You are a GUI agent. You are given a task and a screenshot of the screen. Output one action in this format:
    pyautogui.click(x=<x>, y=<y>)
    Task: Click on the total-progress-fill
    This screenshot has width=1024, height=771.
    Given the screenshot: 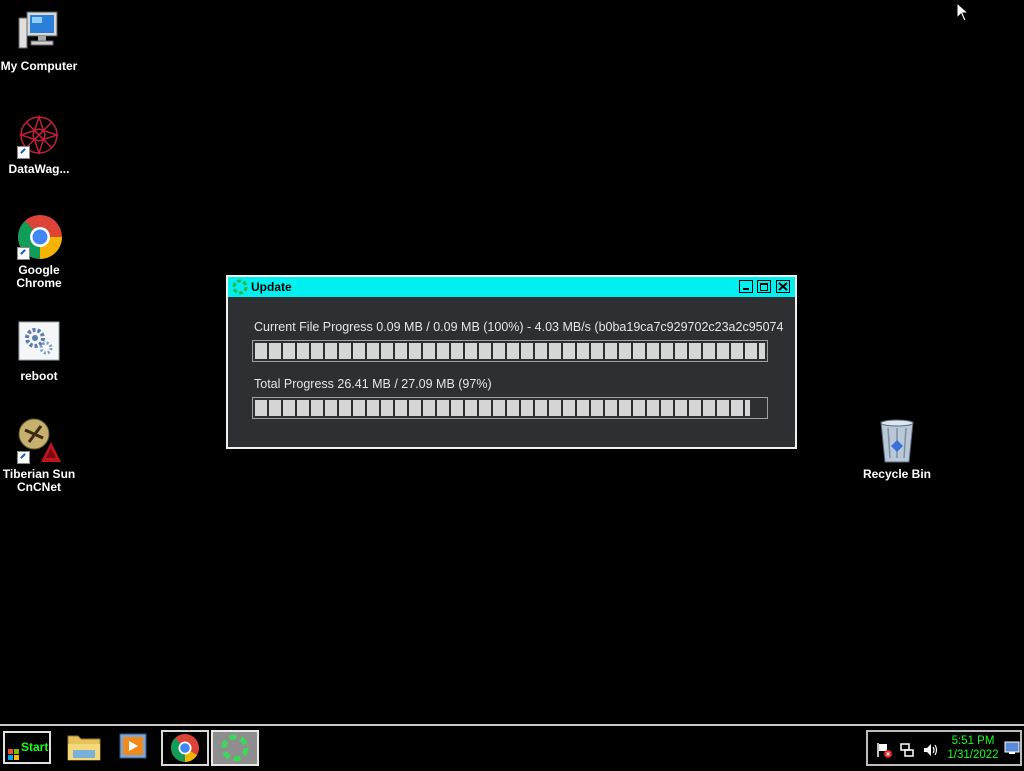 What is the action you would take?
    pyautogui.click(x=502, y=408)
    